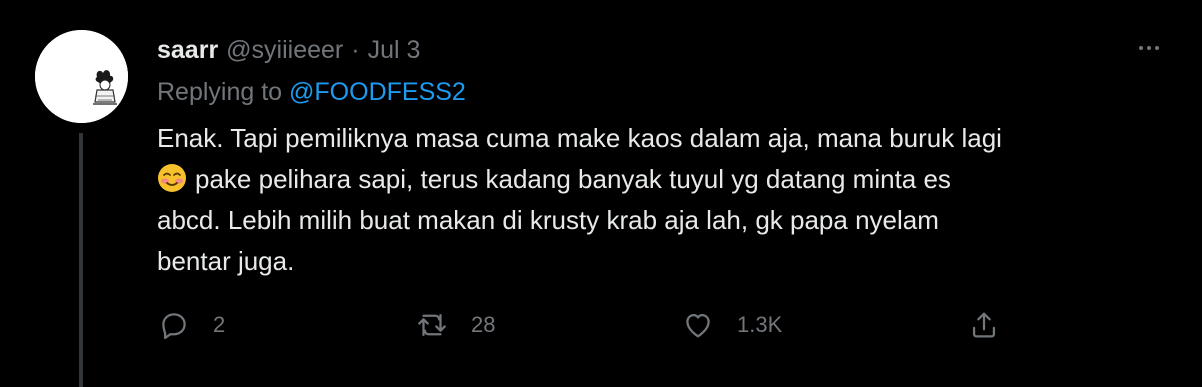 This screenshot has height=387, width=1202. What do you see at coordinates (377, 92) in the screenshot?
I see `mention-link: @FOODFESS2` at bounding box center [377, 92].